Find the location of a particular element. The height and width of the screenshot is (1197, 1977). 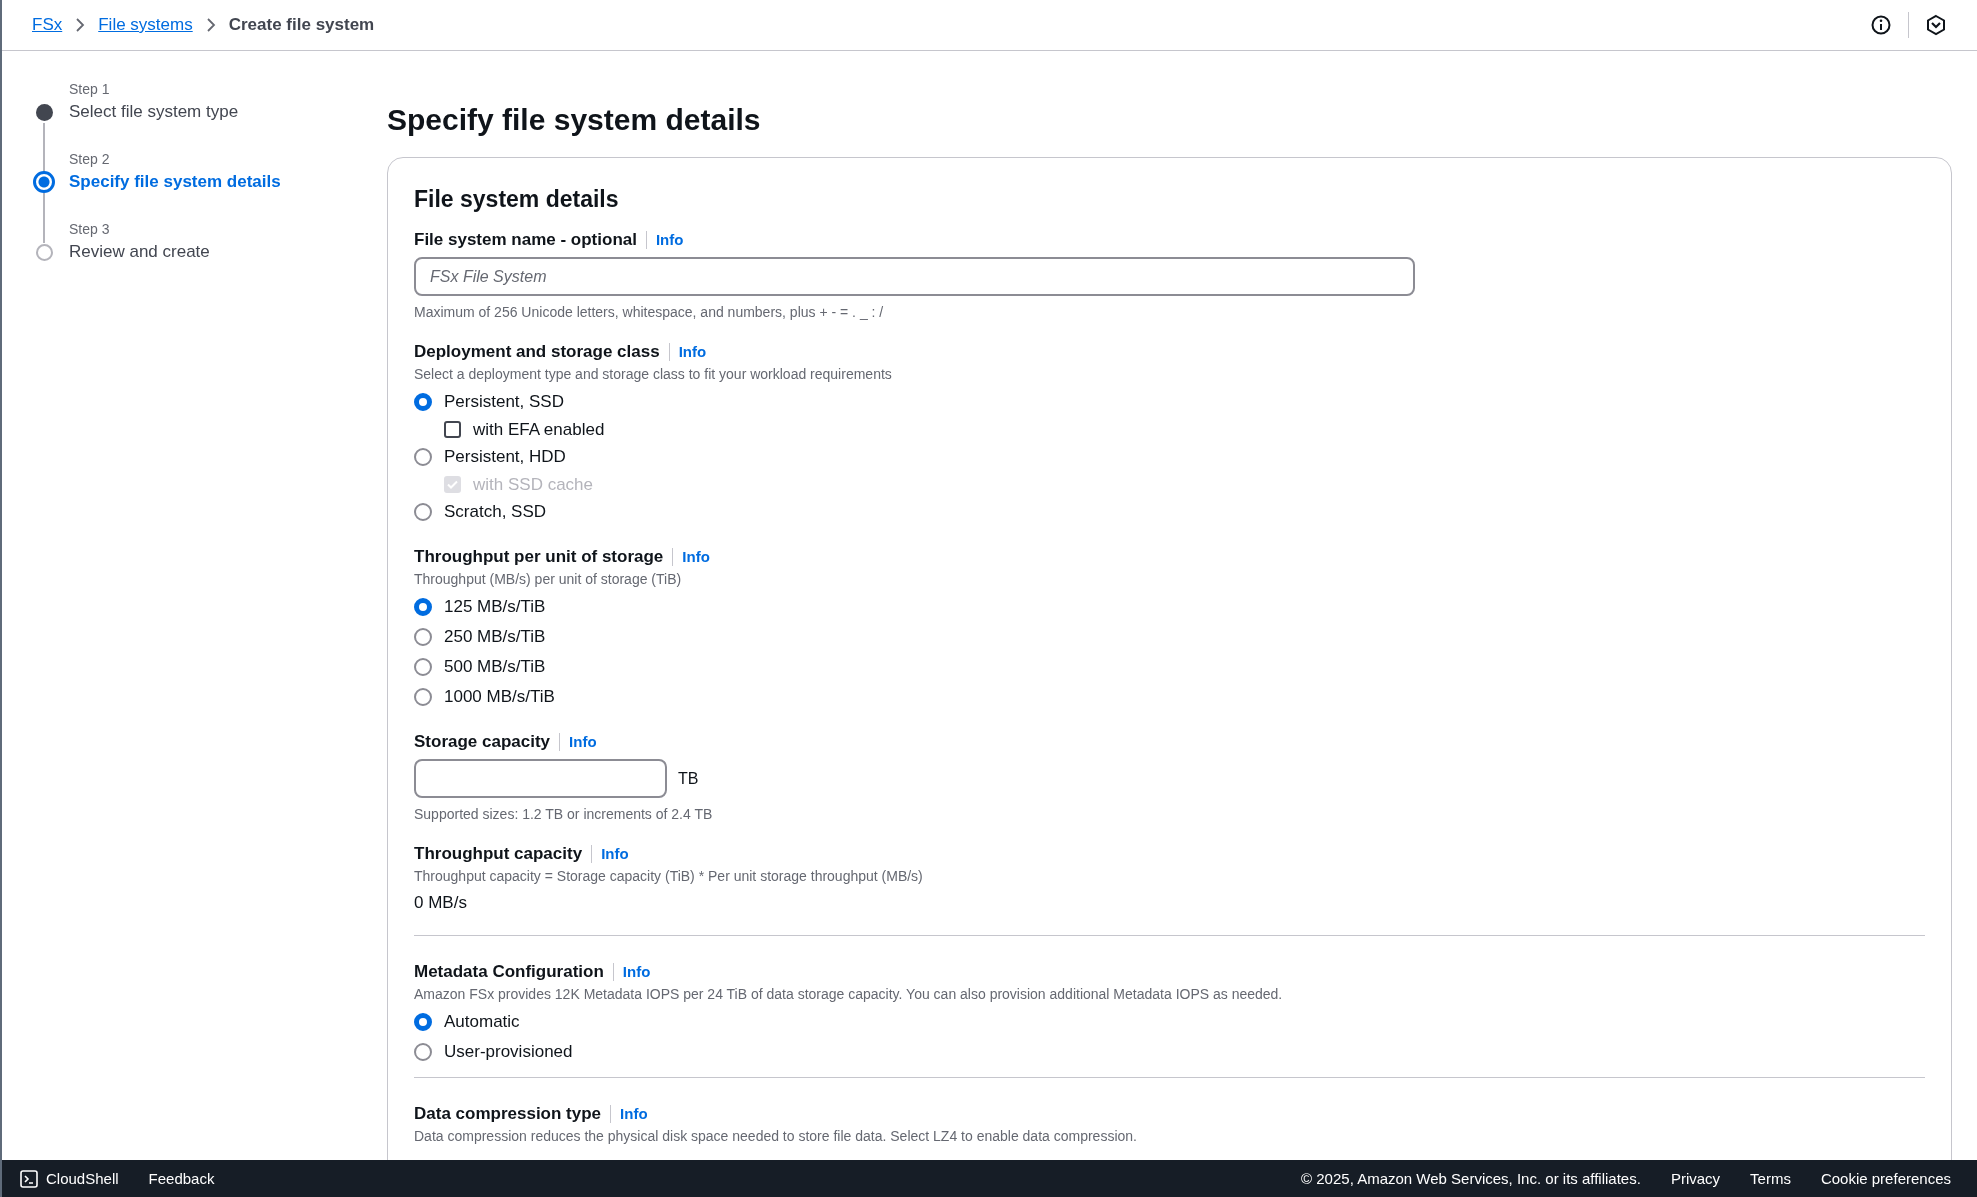

step-link: Review and create is located at coordinates (228, 252).